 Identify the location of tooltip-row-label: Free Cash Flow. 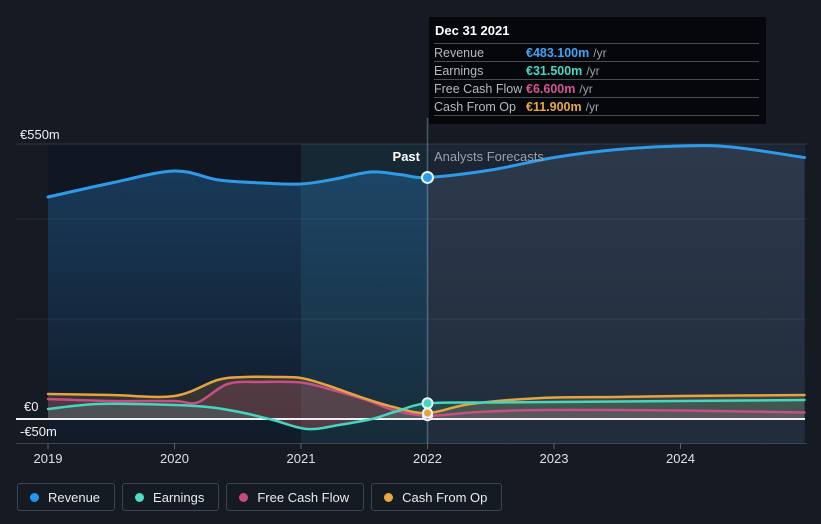
(478, 88).